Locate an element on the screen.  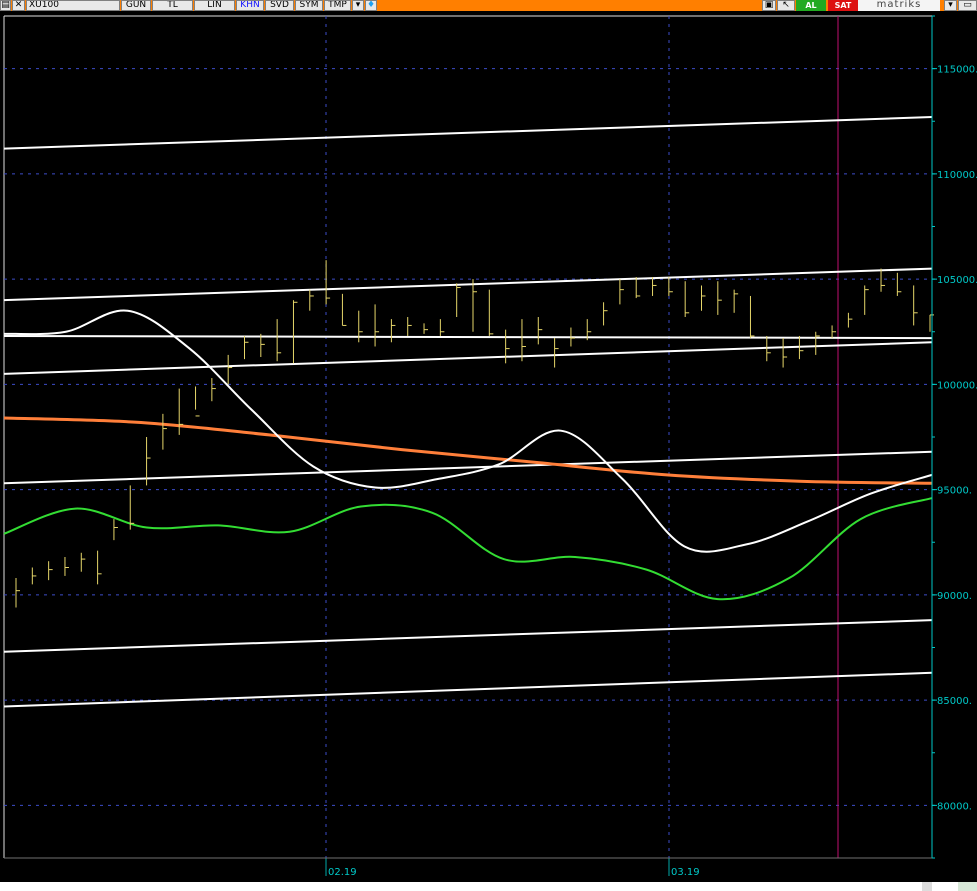
sym-button: SYM is located at coordinates (309, 5).